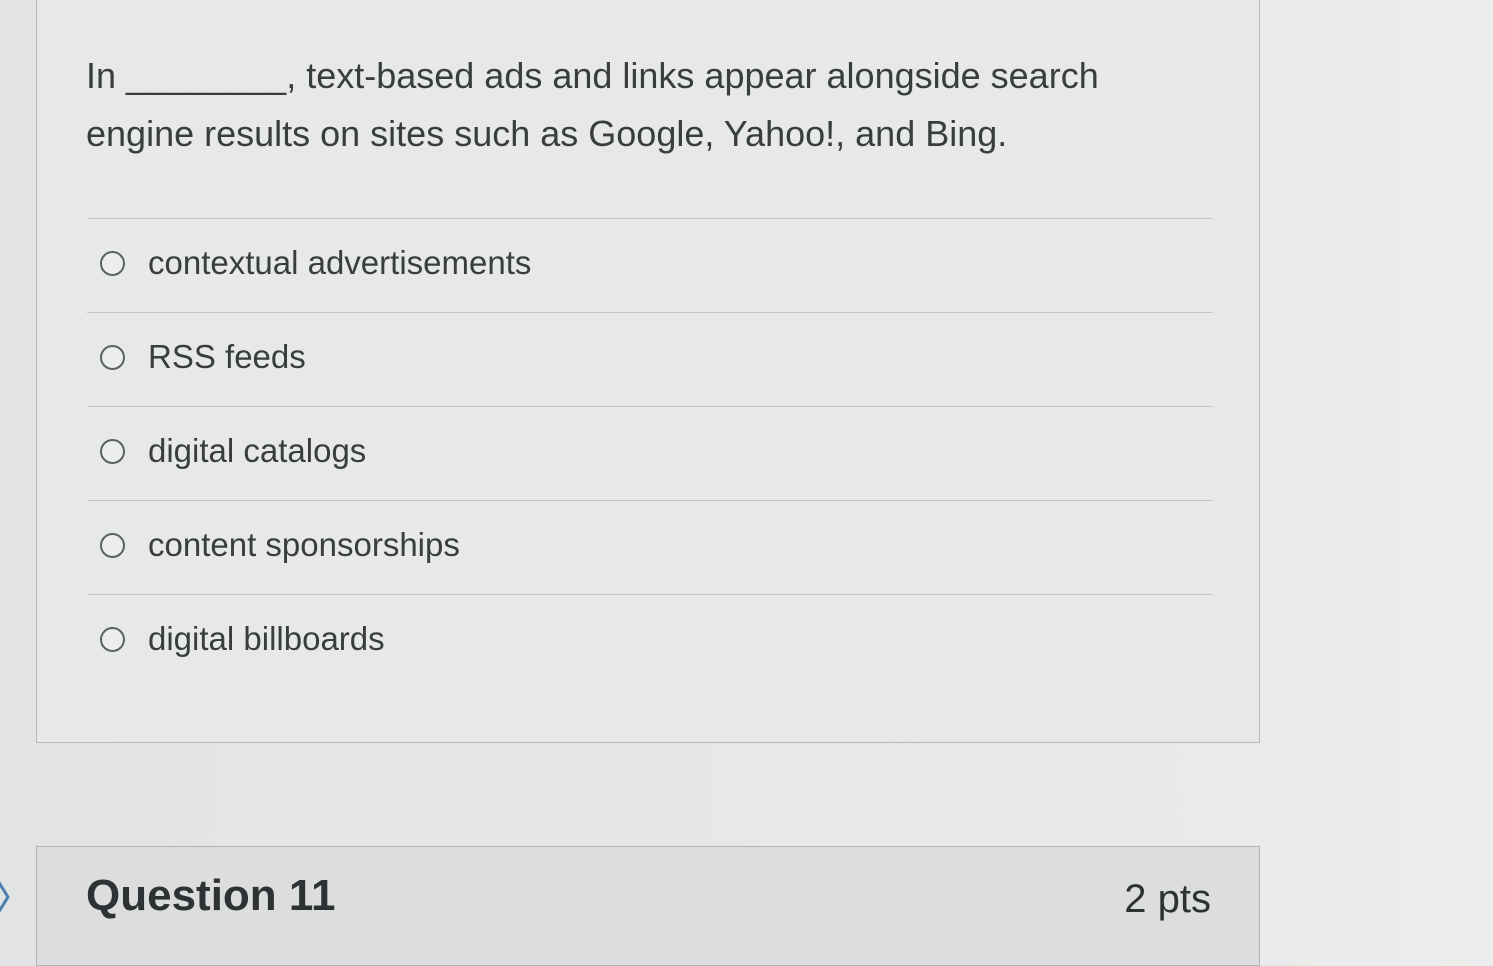 This screenshot has height=966, width=1493. Describe the element at coordinates (7, 897) in the screenshot. I see `chevron-right-icon` at that location.